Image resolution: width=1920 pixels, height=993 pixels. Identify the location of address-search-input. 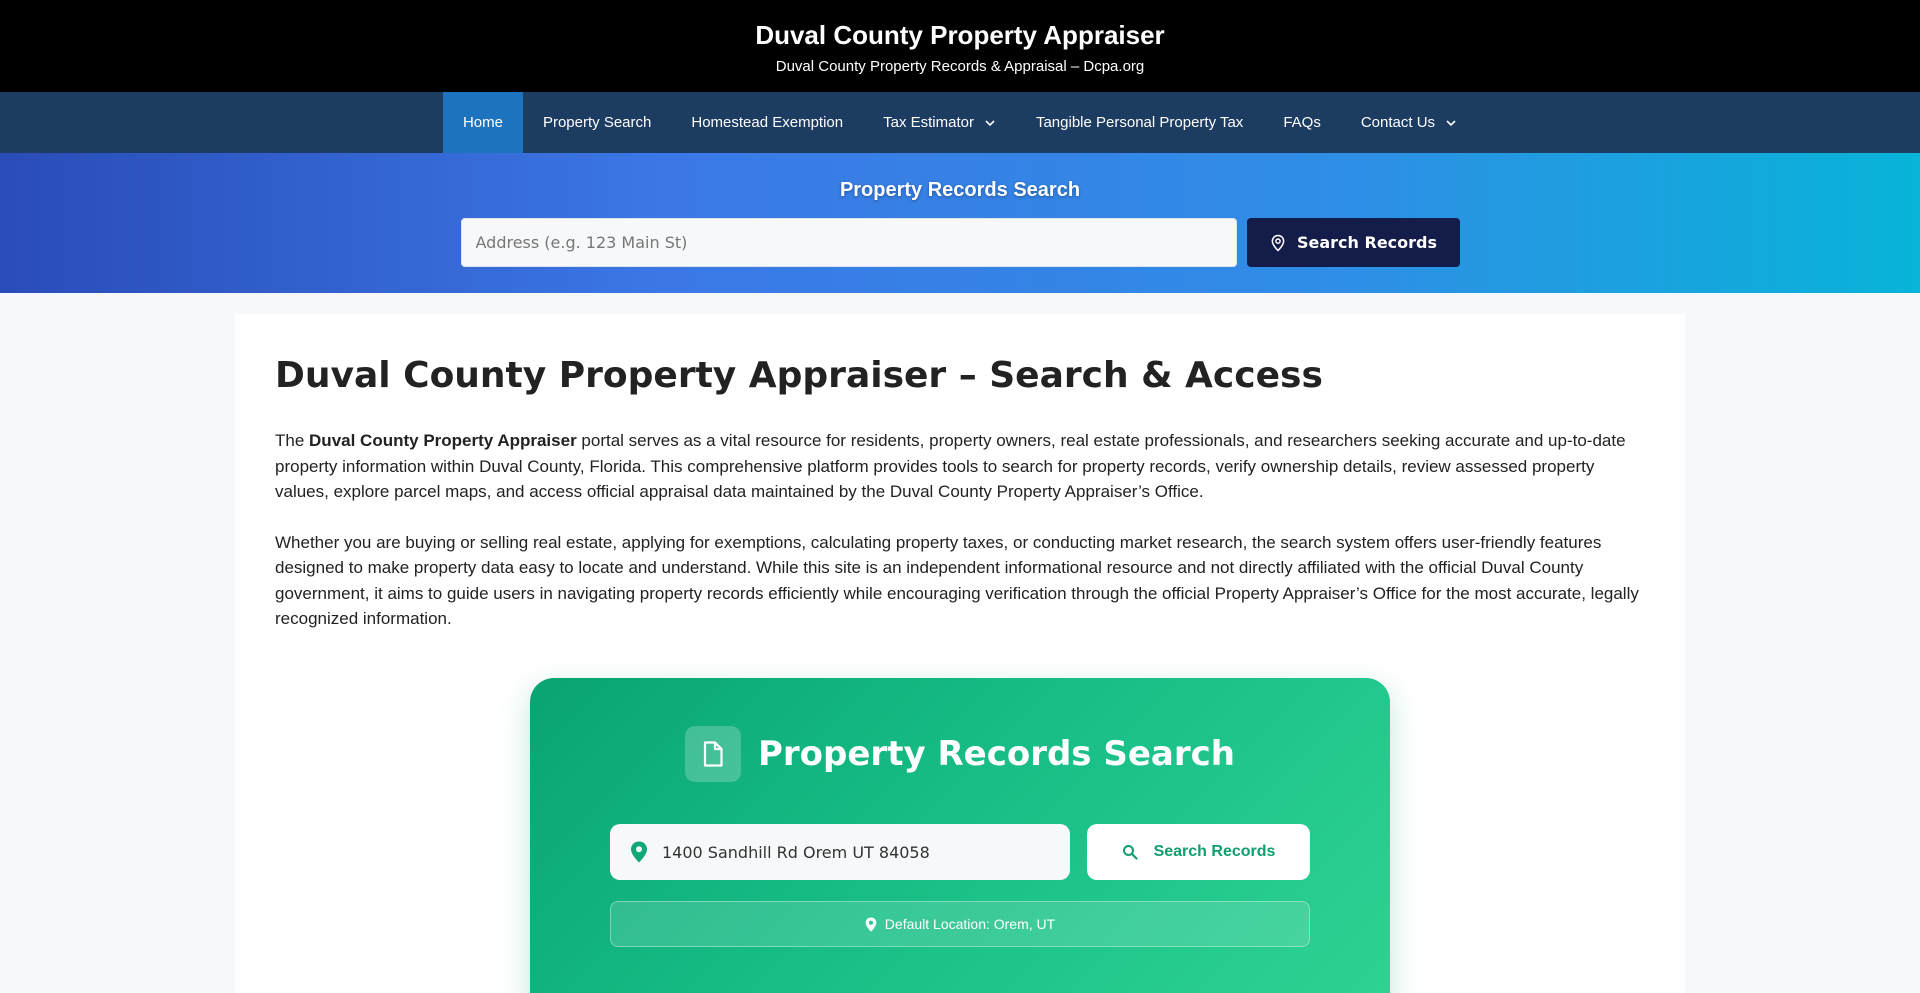
(848, 242).